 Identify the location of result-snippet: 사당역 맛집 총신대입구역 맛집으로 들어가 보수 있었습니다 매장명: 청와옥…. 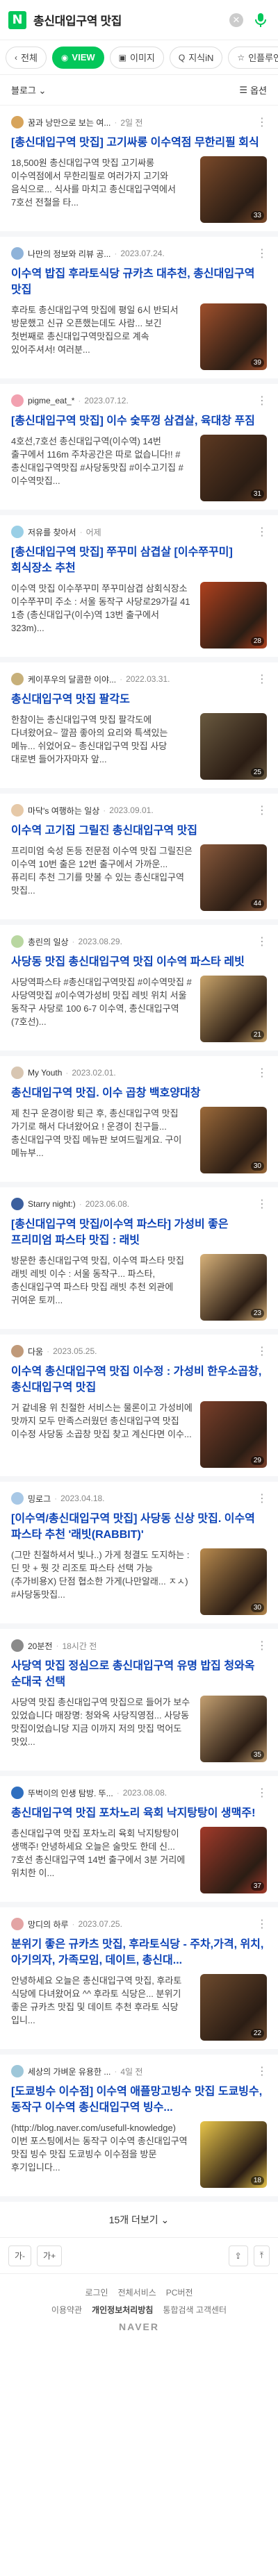
(102, 1722).